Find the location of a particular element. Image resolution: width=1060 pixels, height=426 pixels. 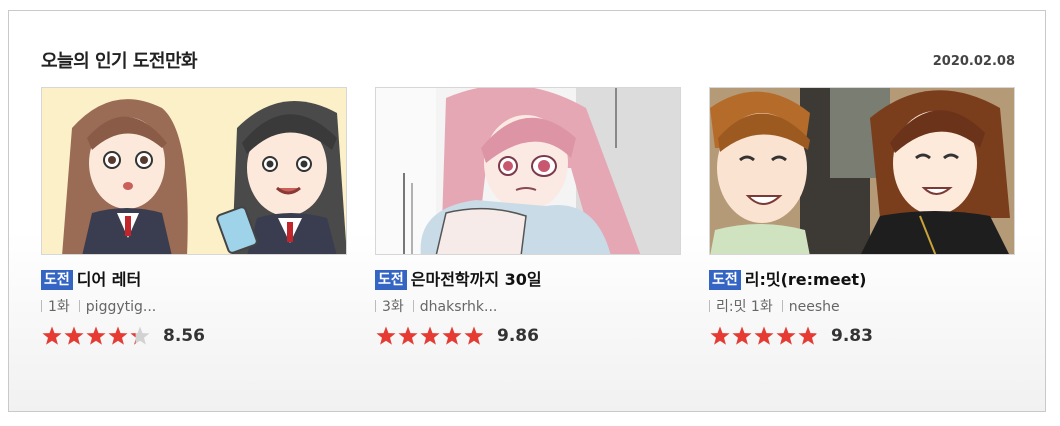

comic-thumbnail-pink-haired-girl-icon is located at coordinates (528, 171).